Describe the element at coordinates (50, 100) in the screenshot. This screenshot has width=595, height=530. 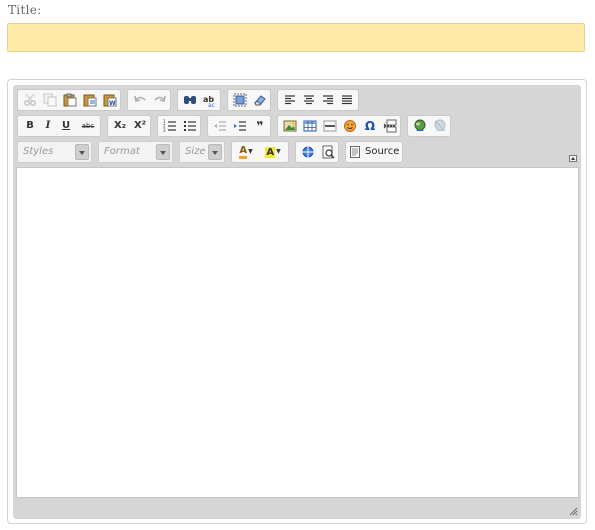
I see `copy-icon` at that location.